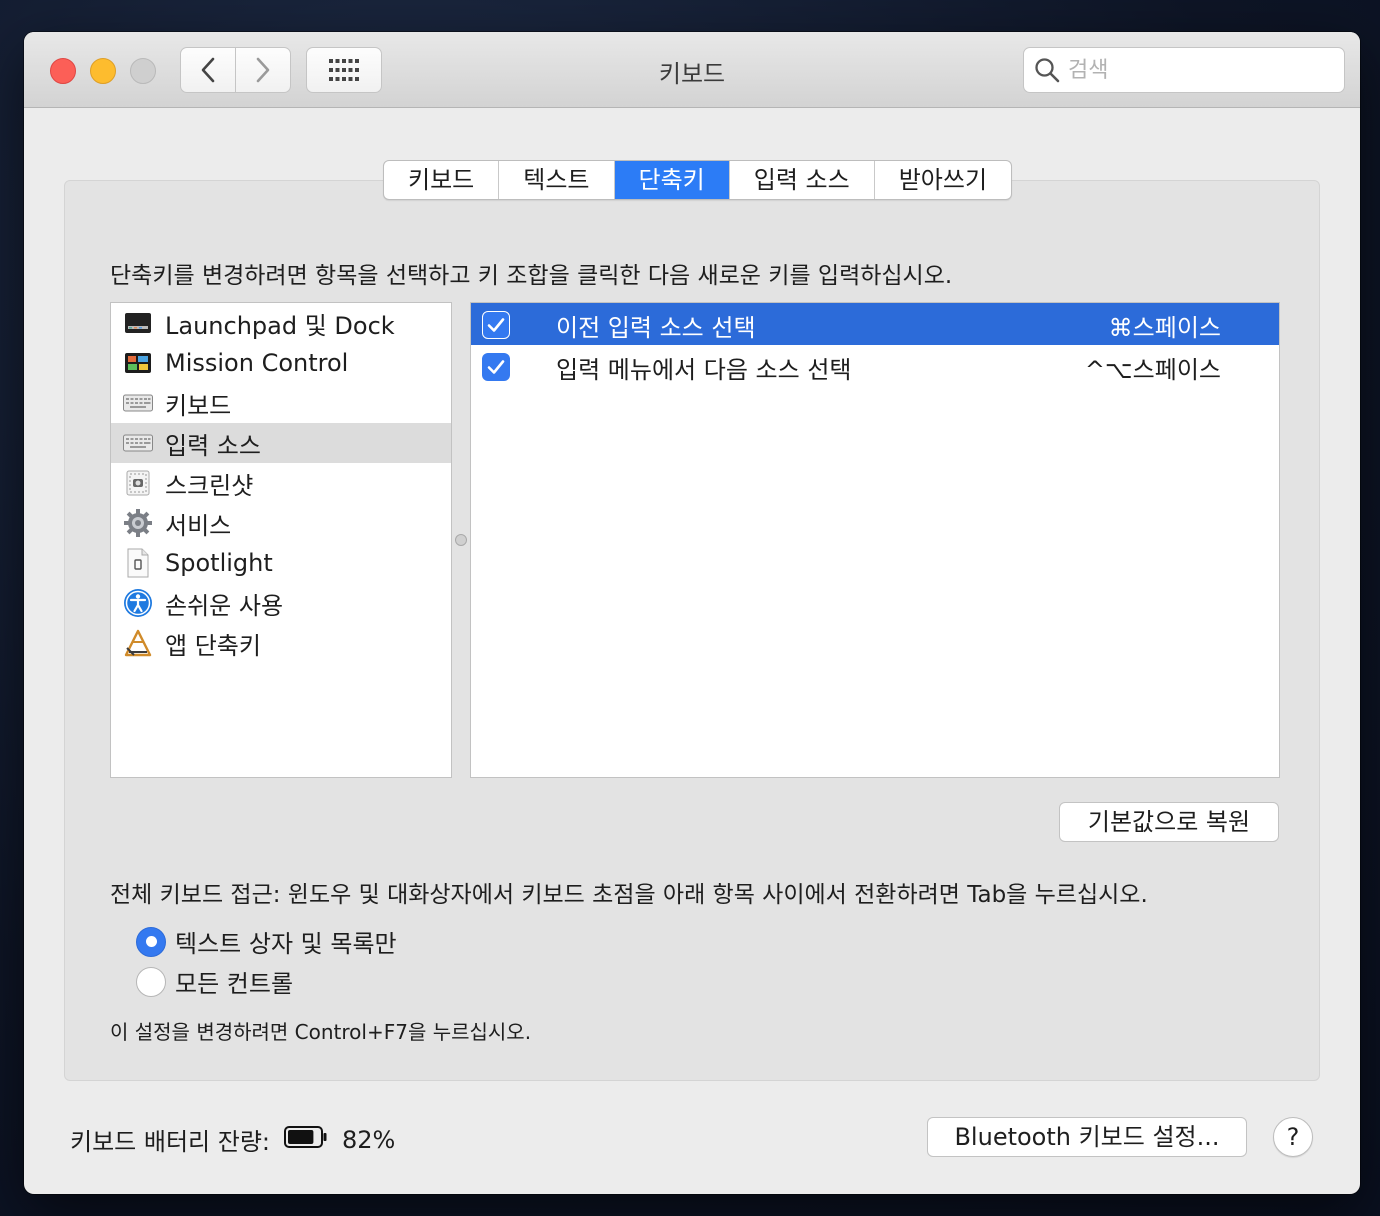 This screenshot has height=1216, width=1380. I want to click on shortcut-label: 이전 입력 소스 선택, so click(656, 328).